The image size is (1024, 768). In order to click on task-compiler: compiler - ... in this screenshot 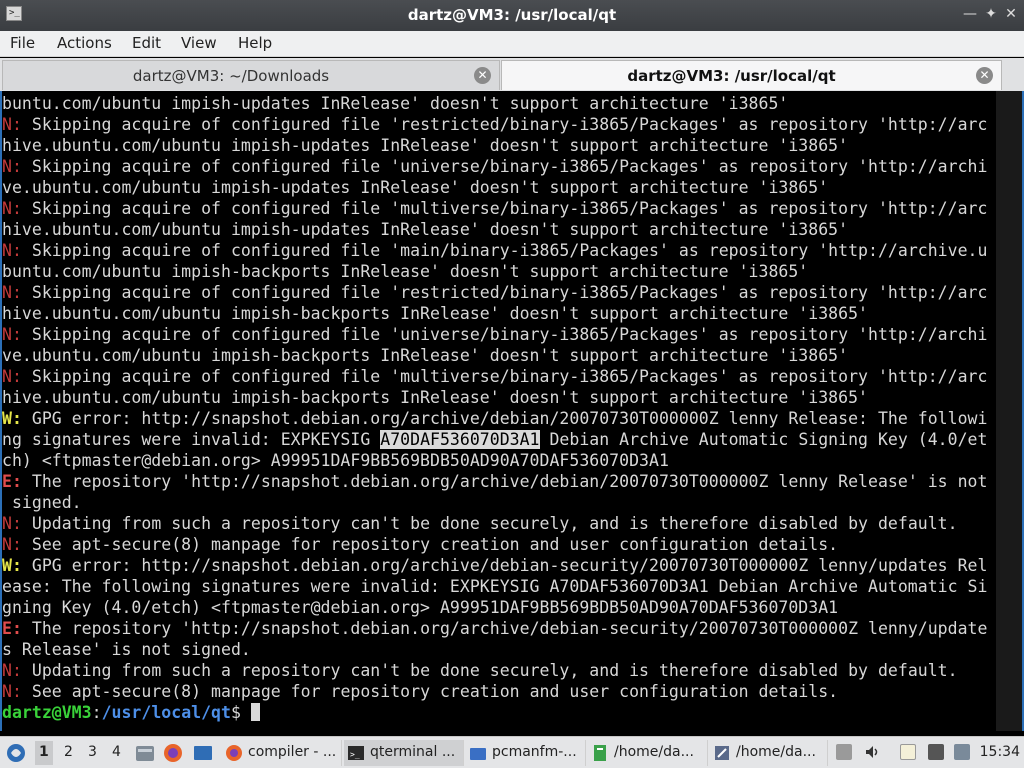, I will do `click(282, 753)`.